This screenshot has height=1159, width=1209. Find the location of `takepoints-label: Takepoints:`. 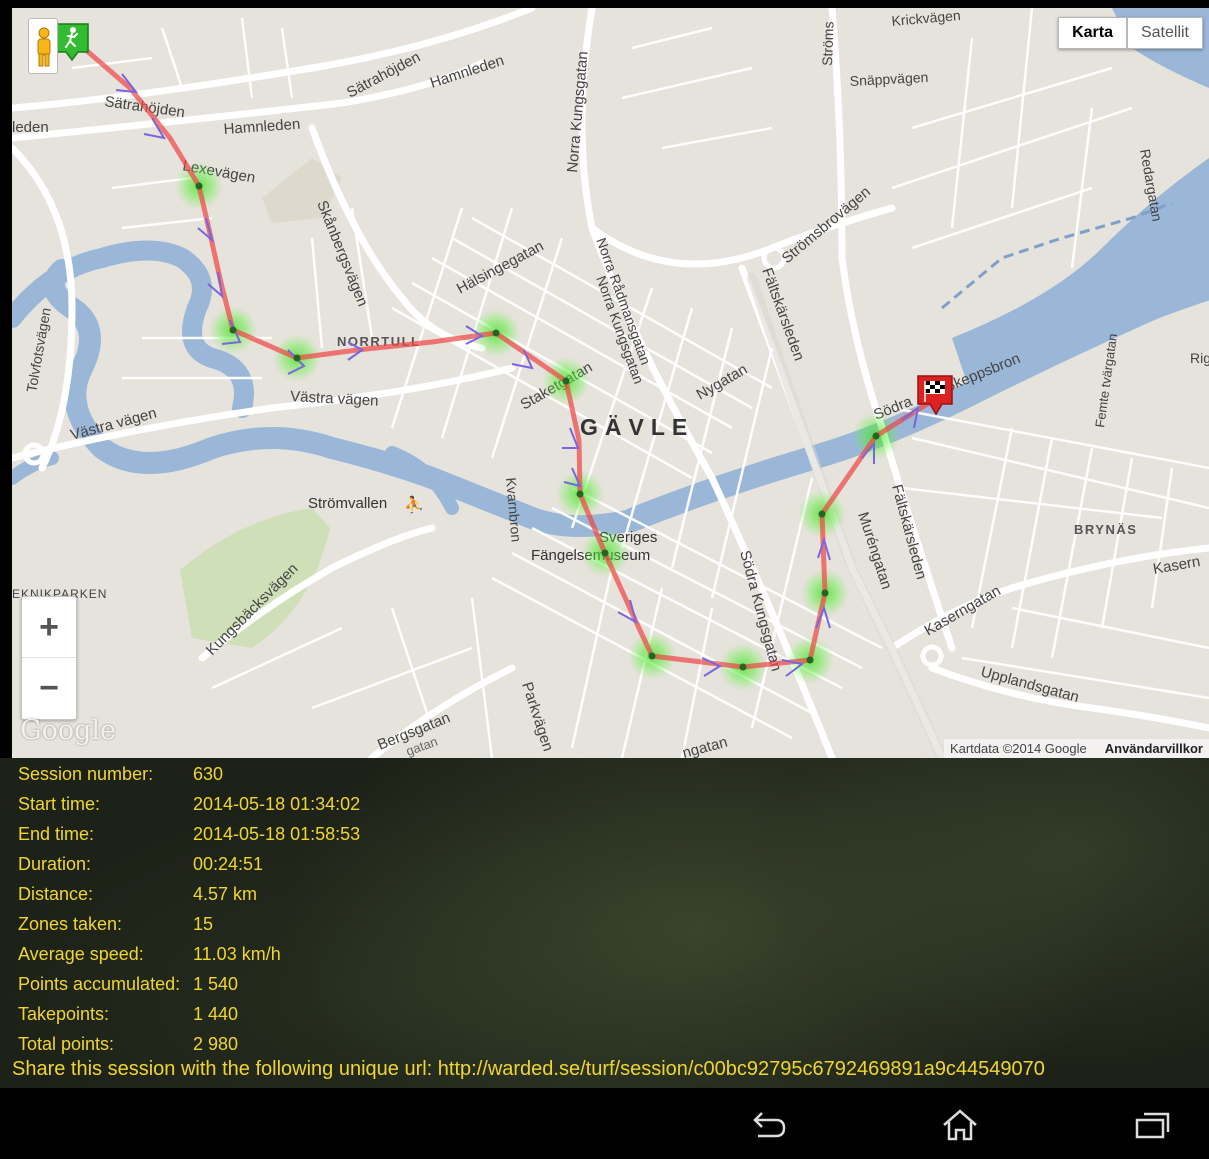

takepoints-label: Takepoints: is located at coordinates (64, 1014).